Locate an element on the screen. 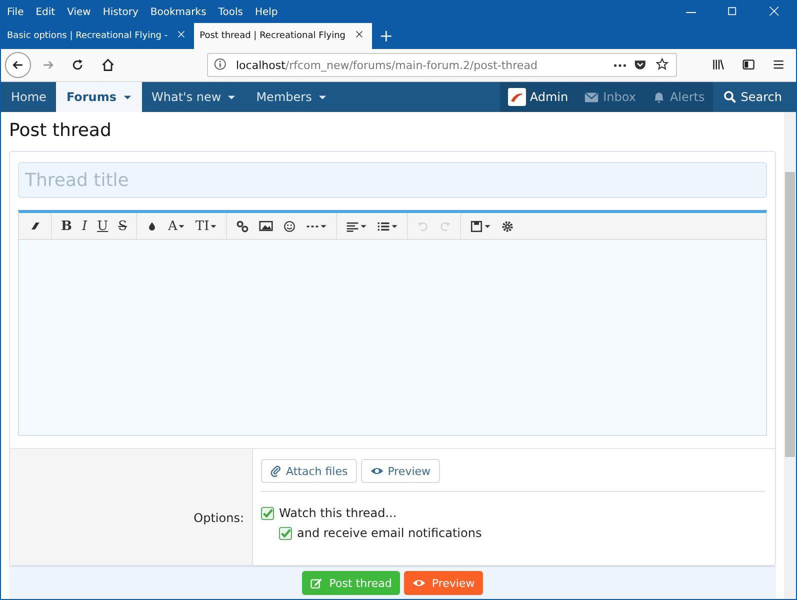 This screenshot has width=797, height=600. toolbar-button: I is located at coordinates (84, 226).